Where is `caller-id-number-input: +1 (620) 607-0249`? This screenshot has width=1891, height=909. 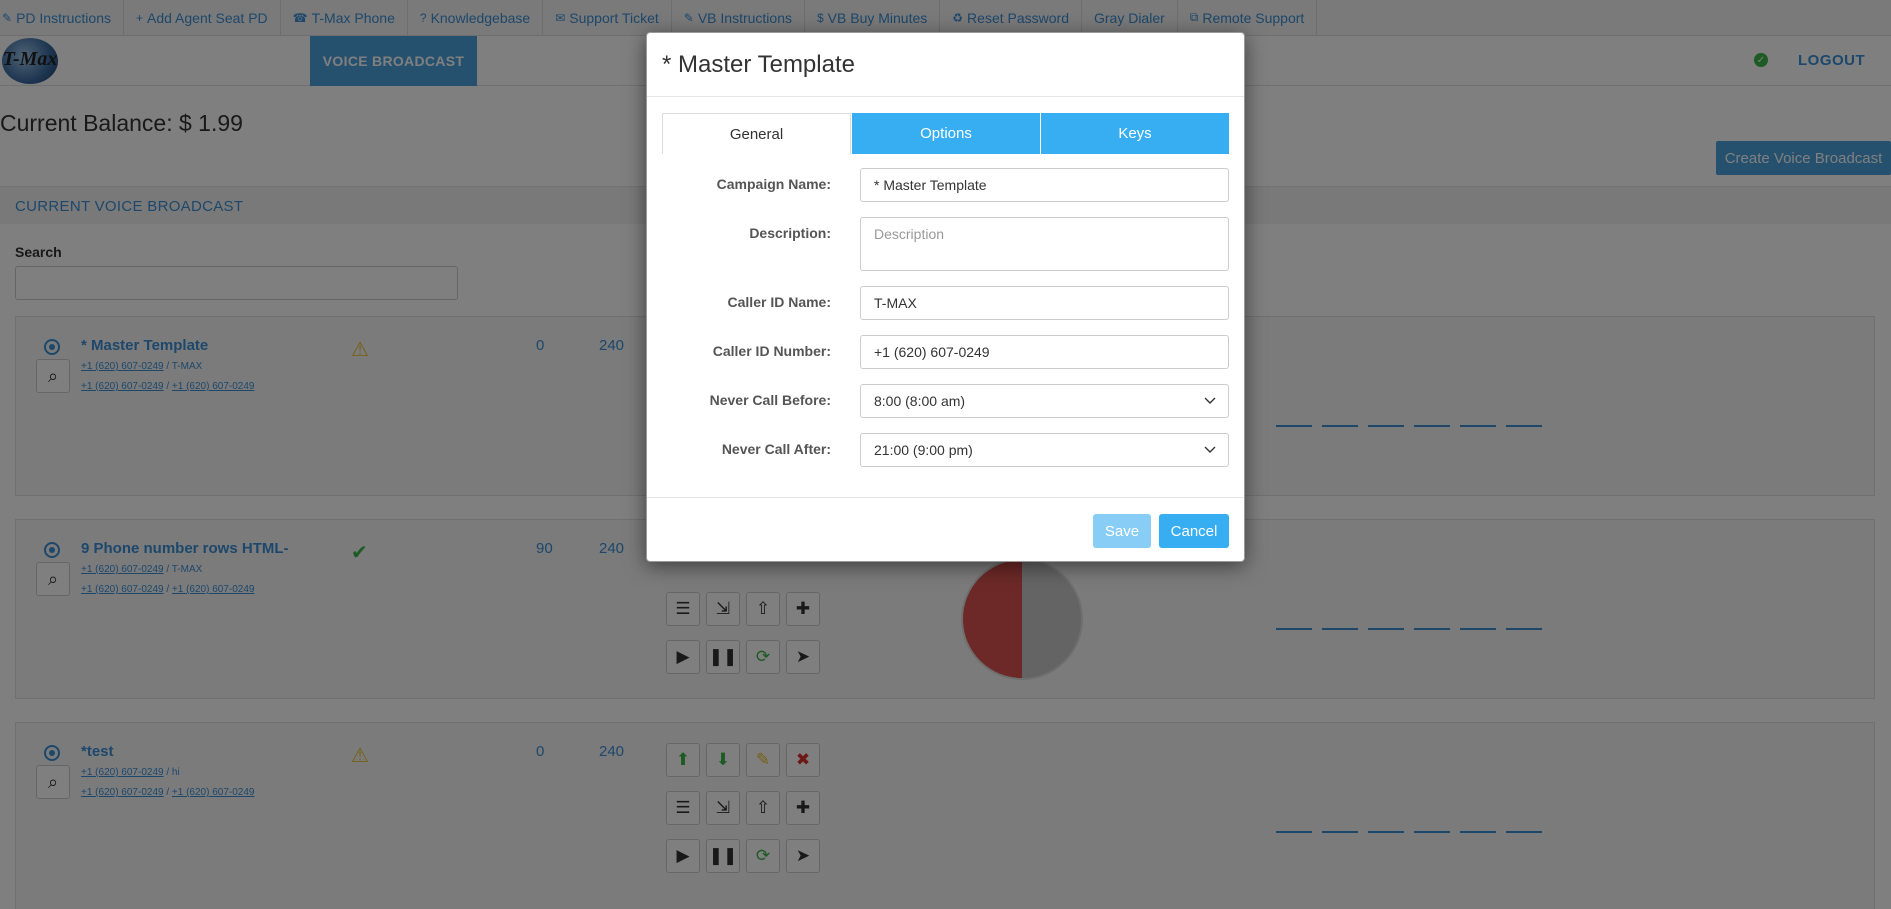 caller-id-number-input: +1 (620) 607-0249 is located at coordinates (1044, 352).